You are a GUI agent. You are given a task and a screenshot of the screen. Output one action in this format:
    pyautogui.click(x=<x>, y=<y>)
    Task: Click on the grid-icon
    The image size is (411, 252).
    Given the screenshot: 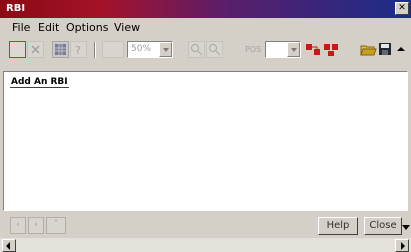 What is the action you would take?
    pyautogui.click(x=60, y=49)
    